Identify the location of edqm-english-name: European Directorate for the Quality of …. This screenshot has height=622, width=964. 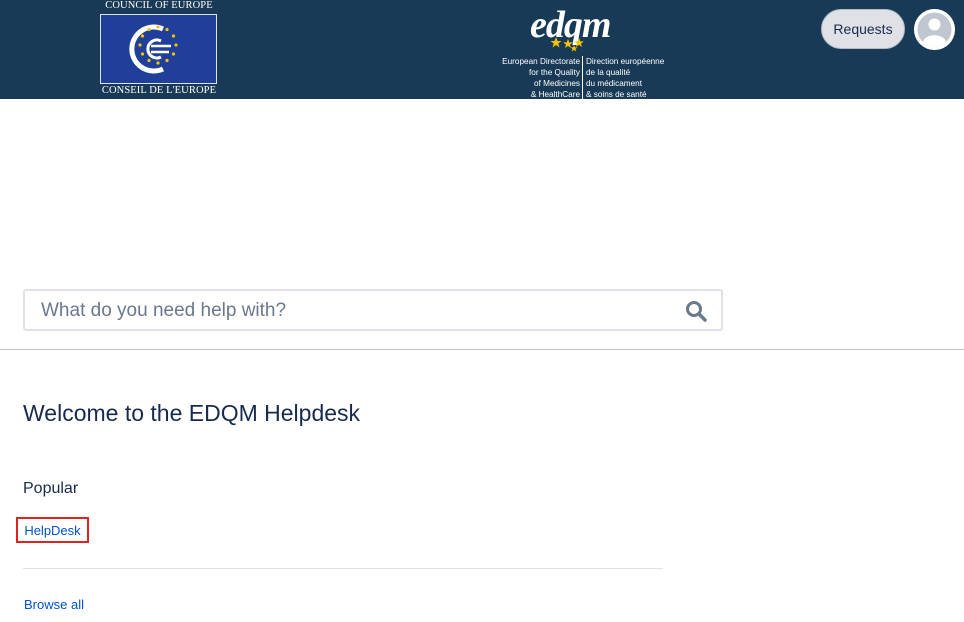
(541, 78).